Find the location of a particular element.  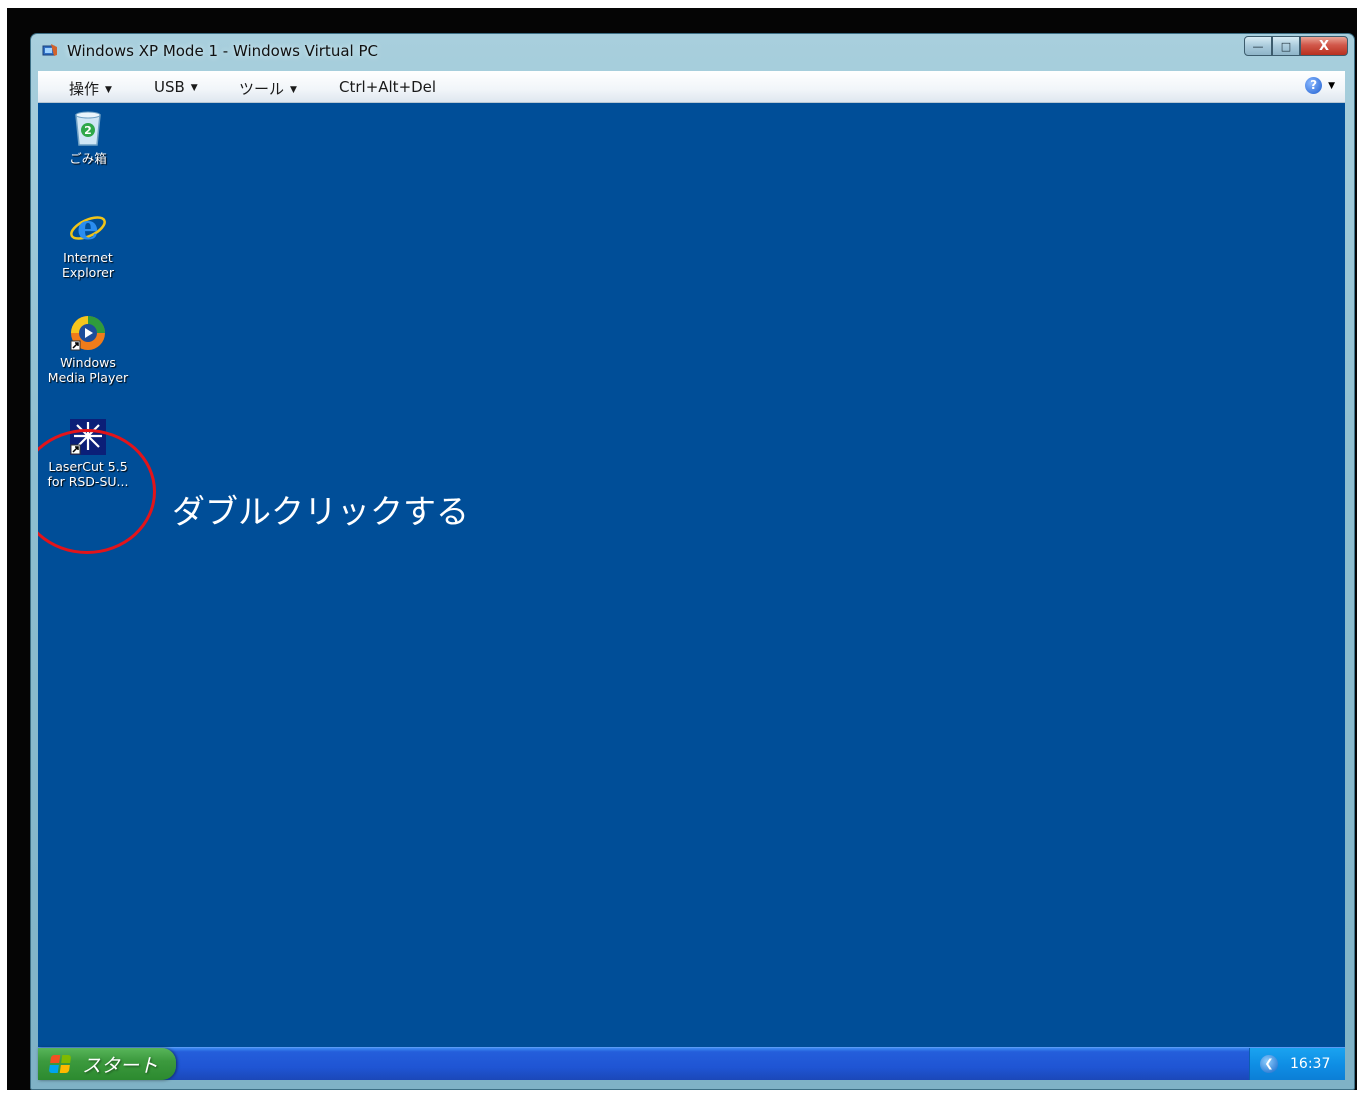

desktop-icon-windows-media-player: Windows Media Player is located at coordinates (88, 349).